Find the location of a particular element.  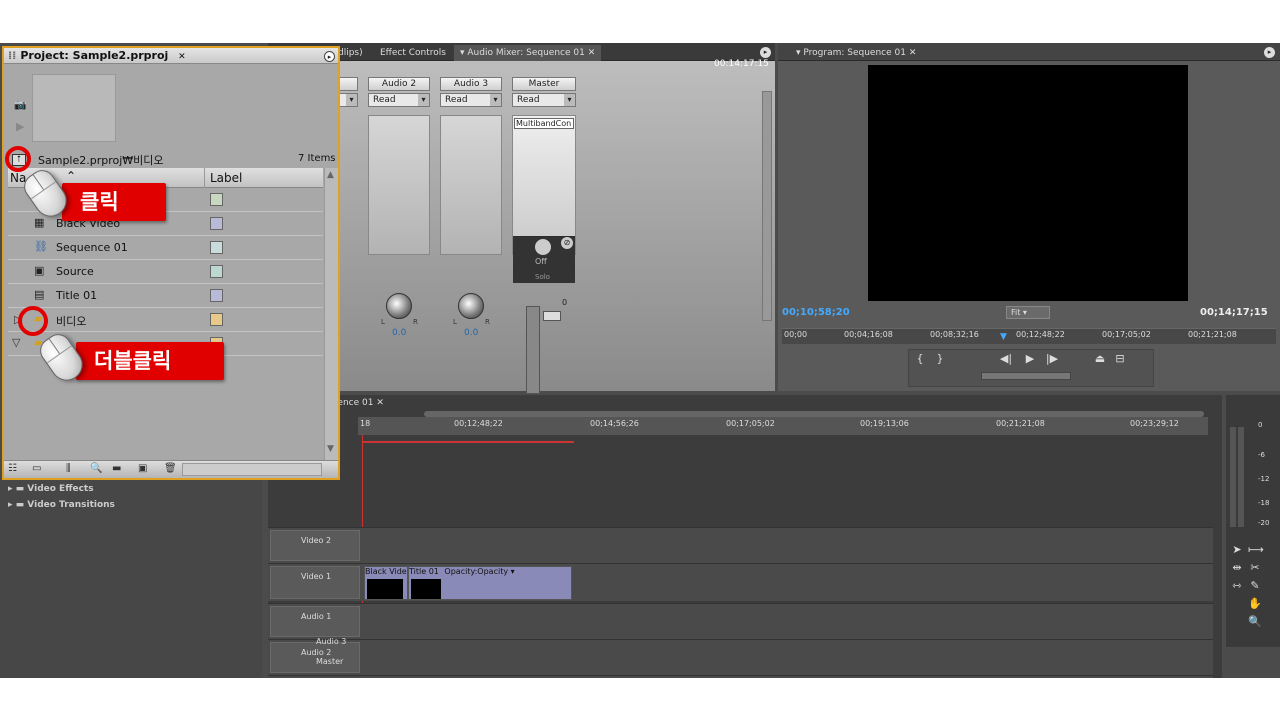

mark-in-icon: { is located at coordinates (920, 359).